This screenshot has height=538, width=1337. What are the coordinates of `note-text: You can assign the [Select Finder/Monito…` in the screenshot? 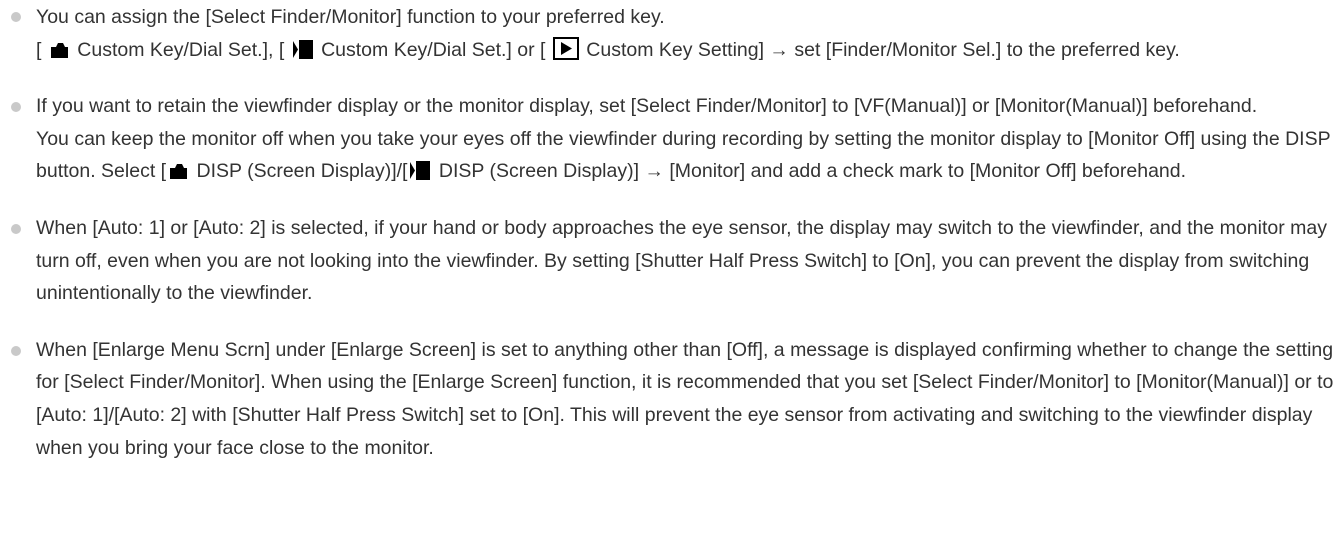 It's located at (350, 17).